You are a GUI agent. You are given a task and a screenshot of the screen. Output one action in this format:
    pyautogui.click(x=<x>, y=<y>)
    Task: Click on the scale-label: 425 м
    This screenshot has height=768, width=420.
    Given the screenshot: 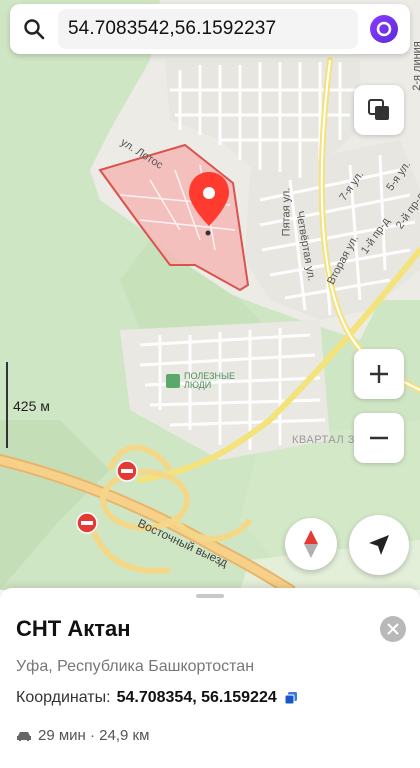 What is the action you would take?
    pyautogui.click(x=31, y=406)
    